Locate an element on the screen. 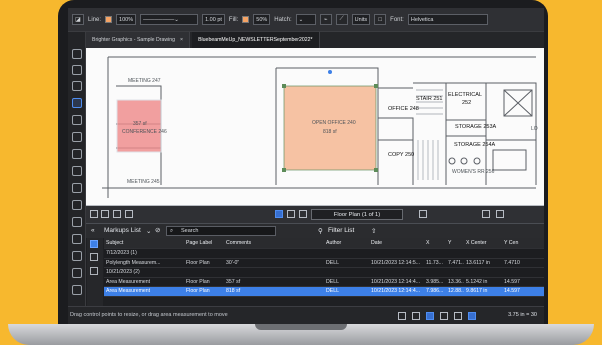 The width and height of the screenshot is (602, 345). x-center-header: X Center is located at coordinates (483, 243).